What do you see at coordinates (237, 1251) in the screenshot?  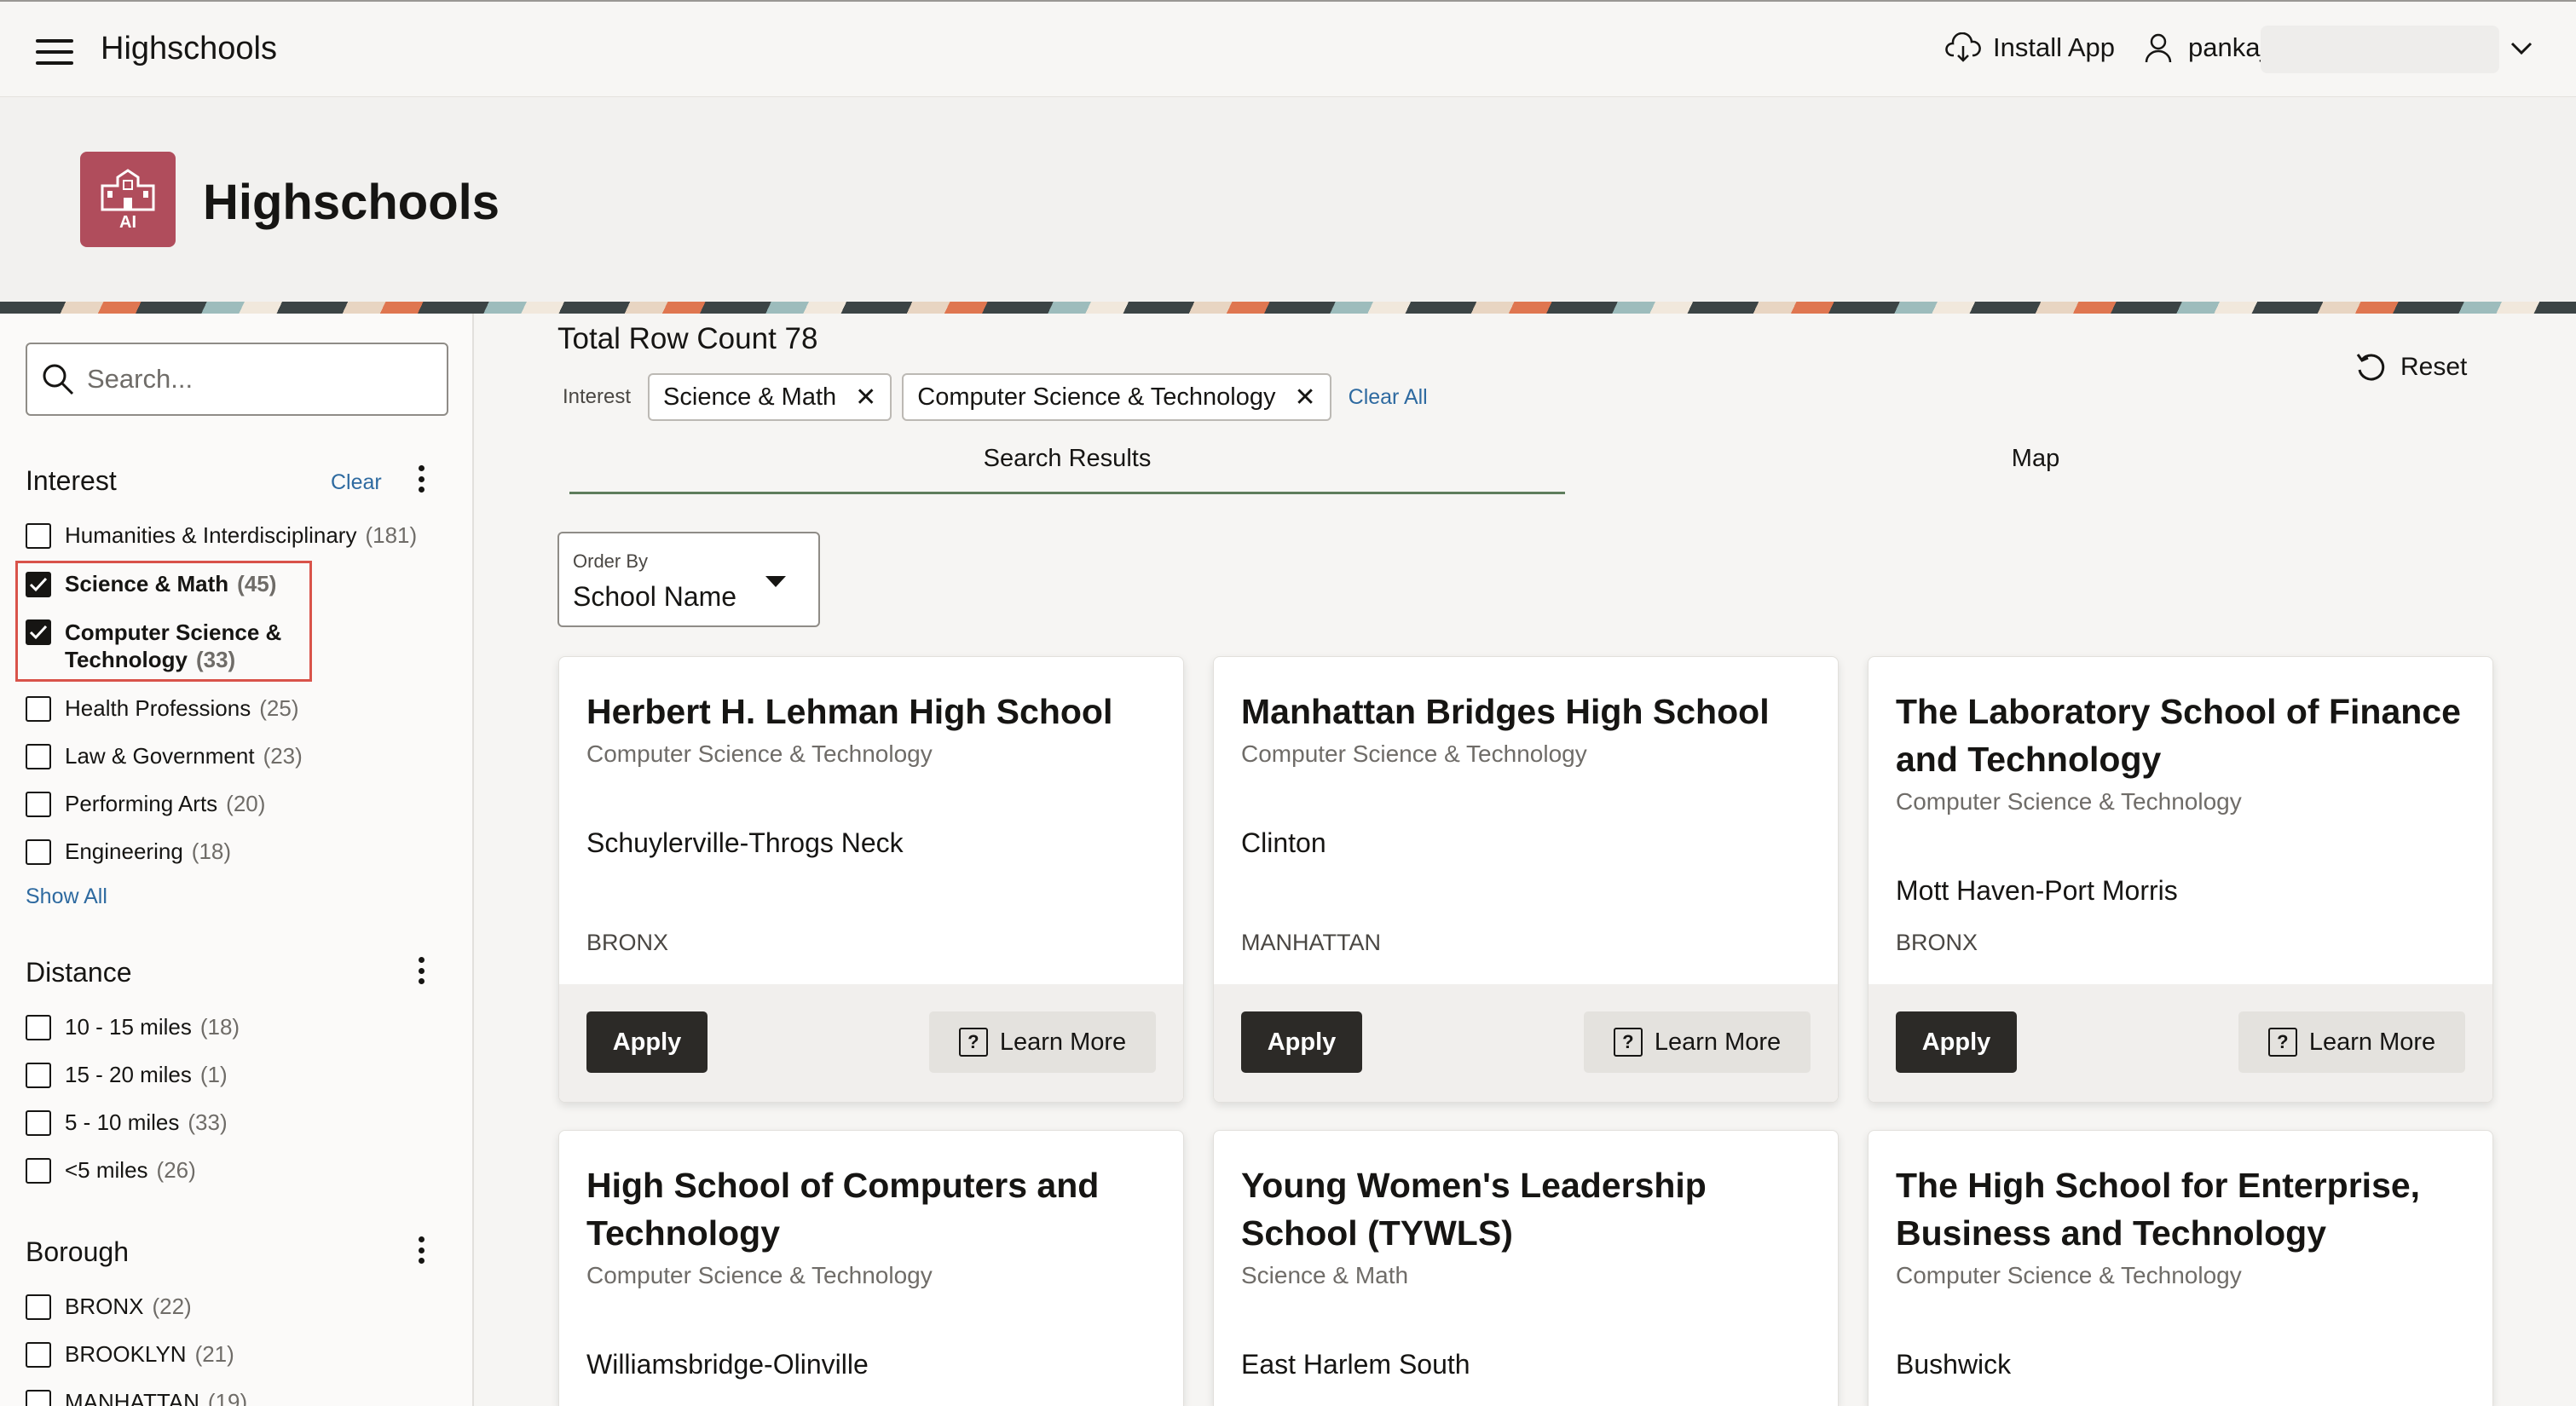 I see `borough-facet-header: Borough` at bounding box center [237, 1251].